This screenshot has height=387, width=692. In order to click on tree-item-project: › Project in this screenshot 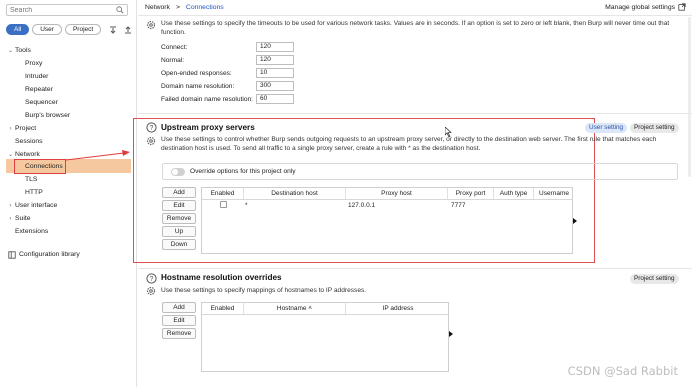, I will do `click(21, 129)`.